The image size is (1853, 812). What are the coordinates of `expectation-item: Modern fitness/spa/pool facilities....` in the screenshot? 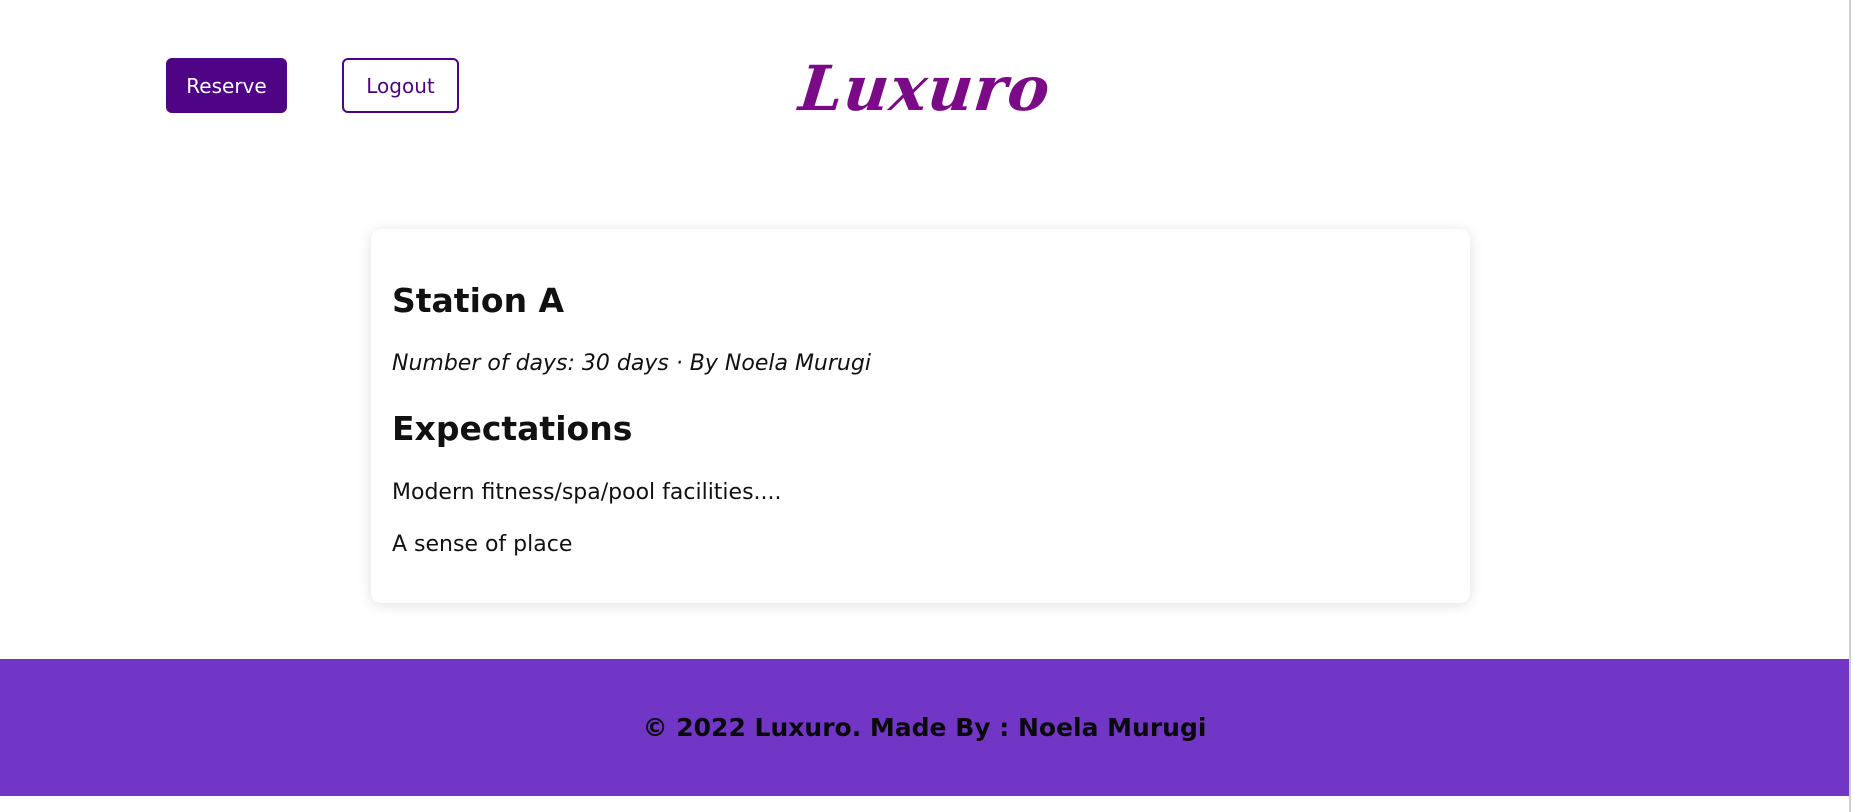 It's located at (587, 492).